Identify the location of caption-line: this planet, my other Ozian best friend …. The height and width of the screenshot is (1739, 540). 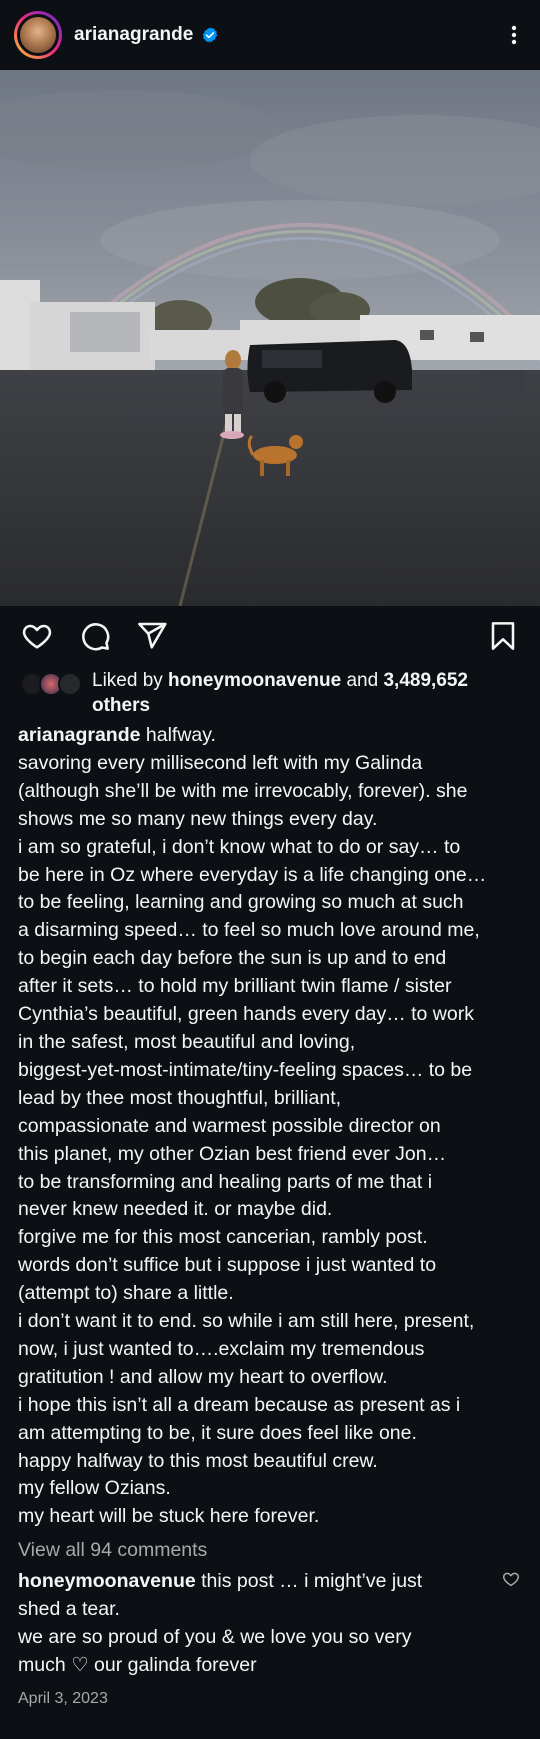
(232, 1153).